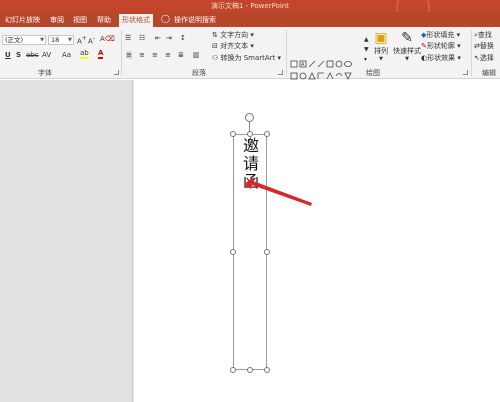 This screenshot has width=500, height=402. What do you see at coordinates (104, 20) in the screenshot?
I see `tab-help: 帮助` at bounding box center [104, 20].